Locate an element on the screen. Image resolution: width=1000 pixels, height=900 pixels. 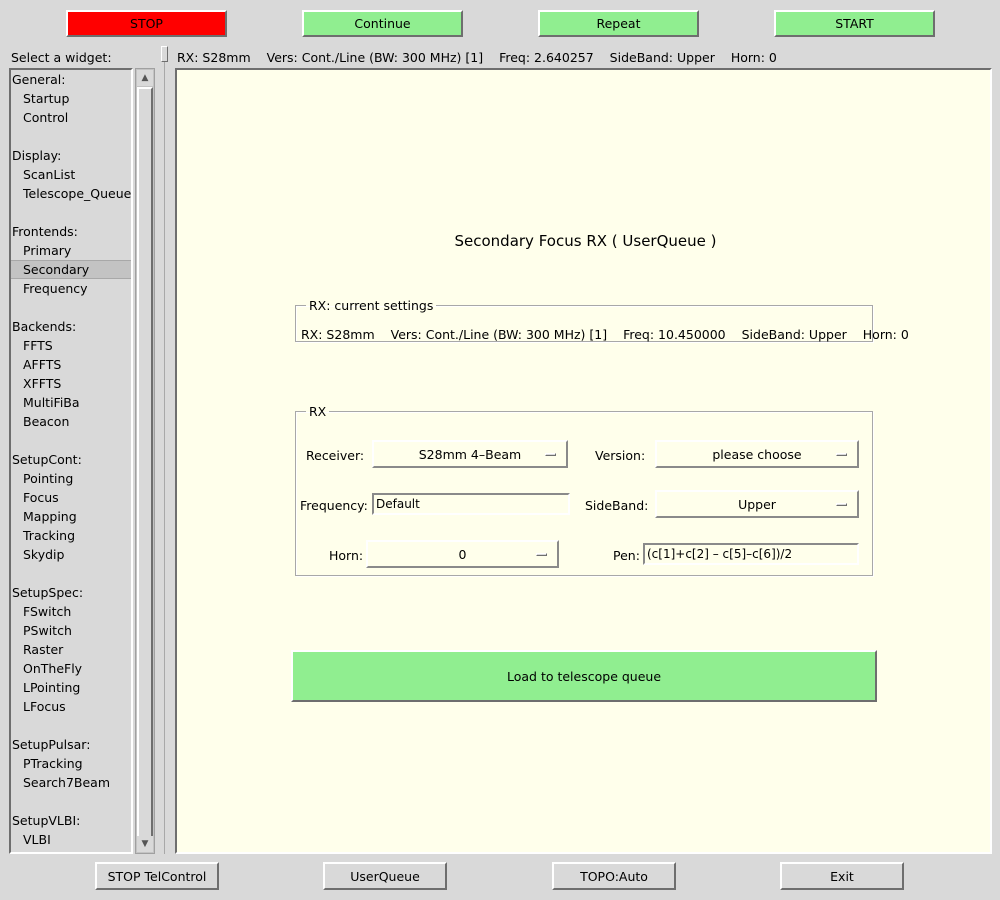
list-item-pswitch: PSwitch is located at coordinates (71, 630).